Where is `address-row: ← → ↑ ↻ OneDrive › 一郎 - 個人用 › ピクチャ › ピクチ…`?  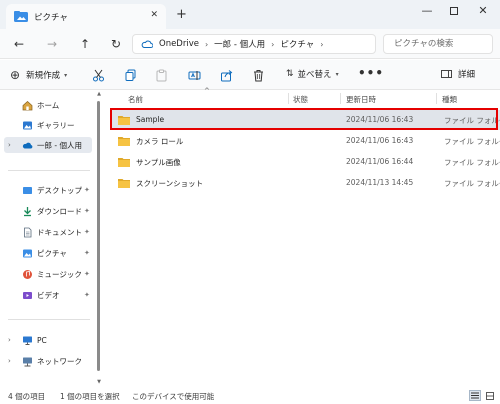
address-row: ← → ↑ ↻ OneDrive › 一郎 - 個人用 › ピクチャ › ピクチ… is located at coordinates (250, 44).